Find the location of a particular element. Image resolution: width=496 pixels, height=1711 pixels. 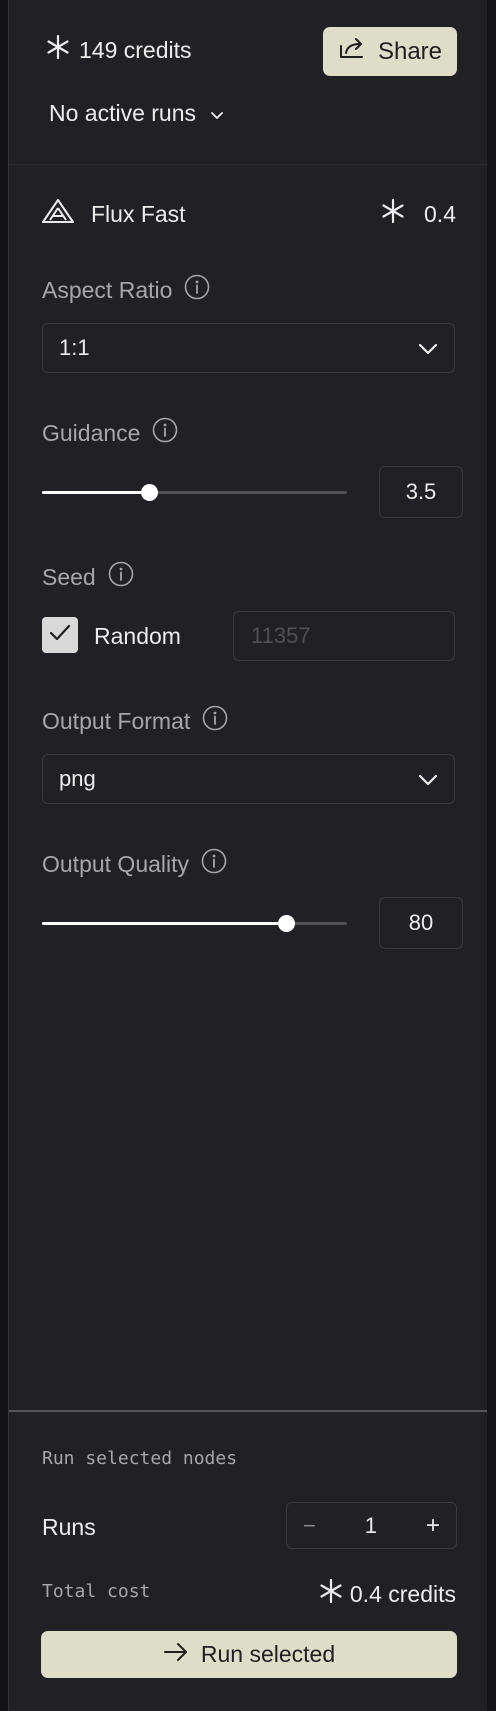

guidance-input: 3.5 is located at coordinates (421, 492).